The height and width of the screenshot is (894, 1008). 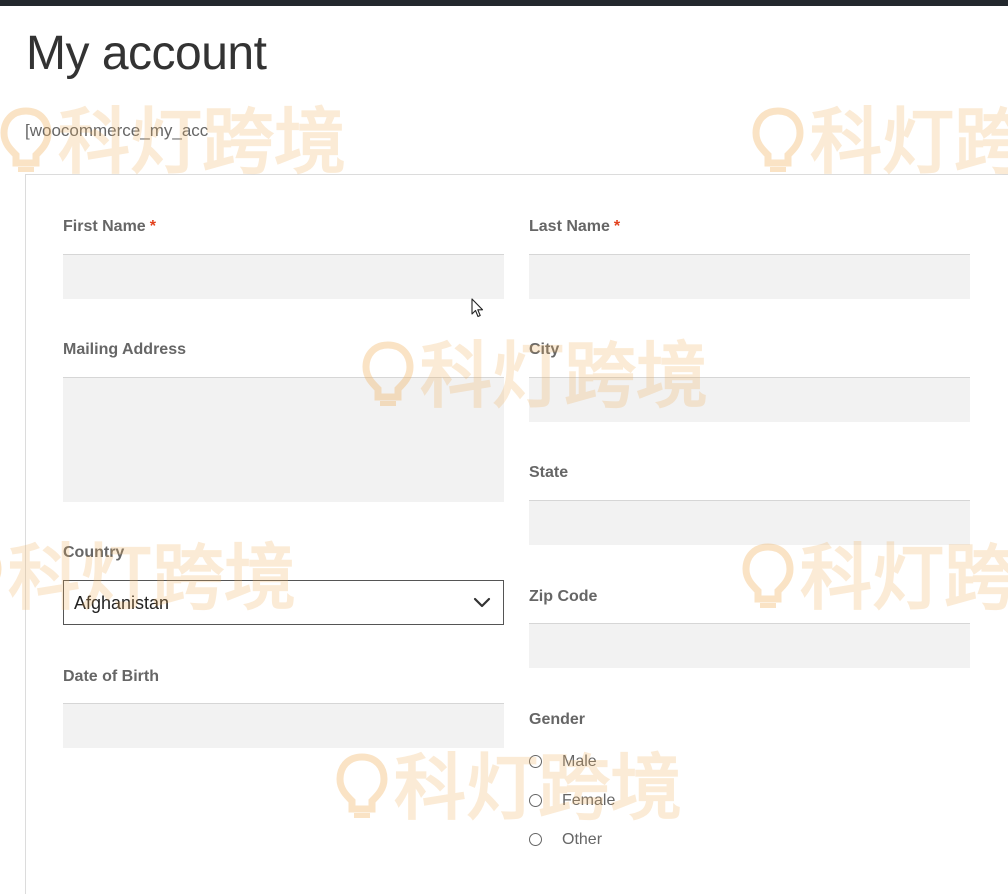 What do you see at coordinates (569, 226) in the screenshot?
I see `last-name-label-text: Last Name` at bounding box center [569, 226].